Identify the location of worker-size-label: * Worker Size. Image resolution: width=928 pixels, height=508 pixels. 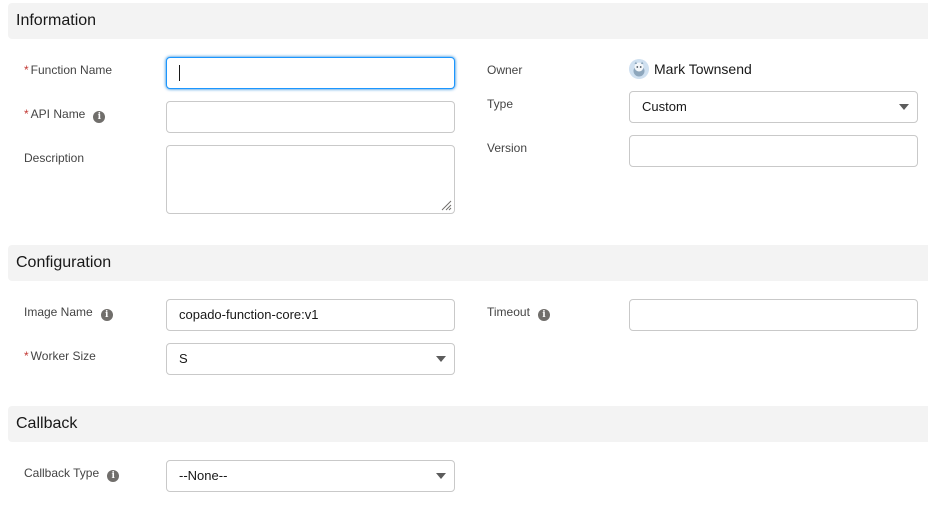
(60, 356).